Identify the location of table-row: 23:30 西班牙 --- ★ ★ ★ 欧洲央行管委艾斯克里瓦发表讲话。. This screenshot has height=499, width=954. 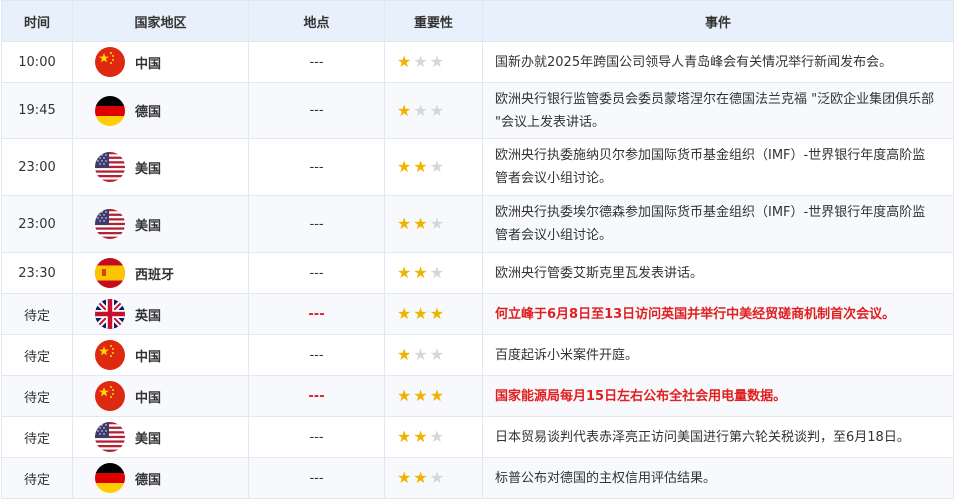
(477, 273).